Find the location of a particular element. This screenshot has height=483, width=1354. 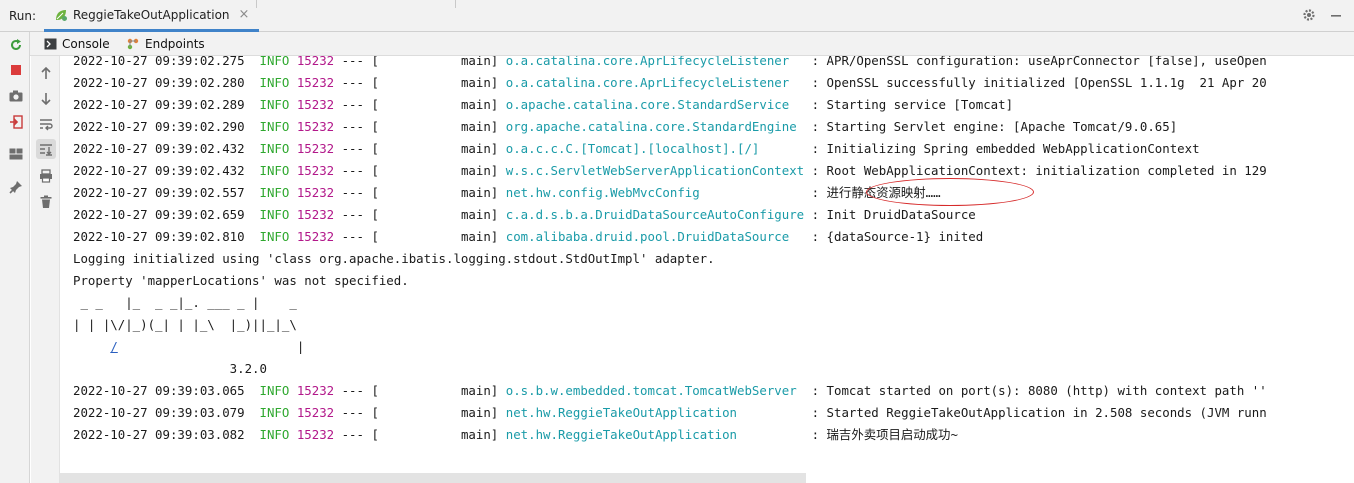

endpoints-icon is located at coordinates (133, 44).